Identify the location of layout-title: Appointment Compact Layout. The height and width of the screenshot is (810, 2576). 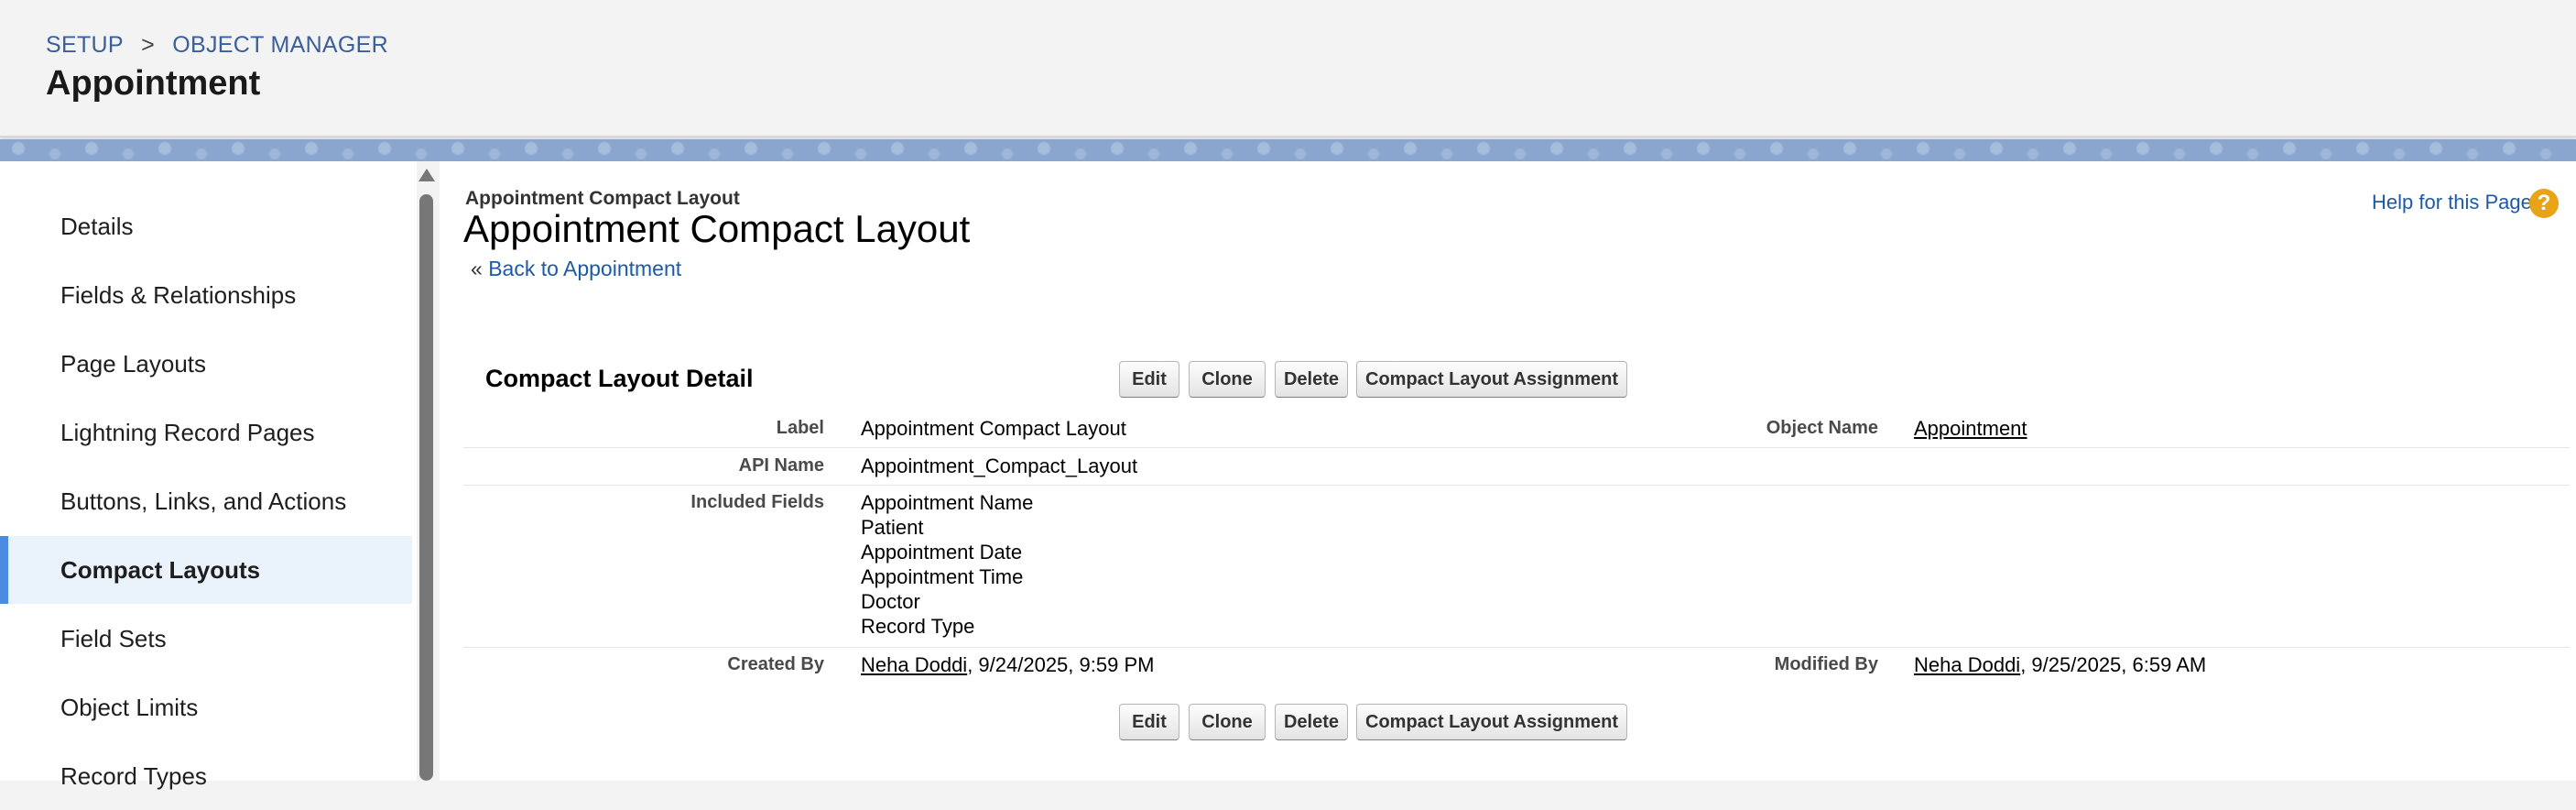
(717, 228).